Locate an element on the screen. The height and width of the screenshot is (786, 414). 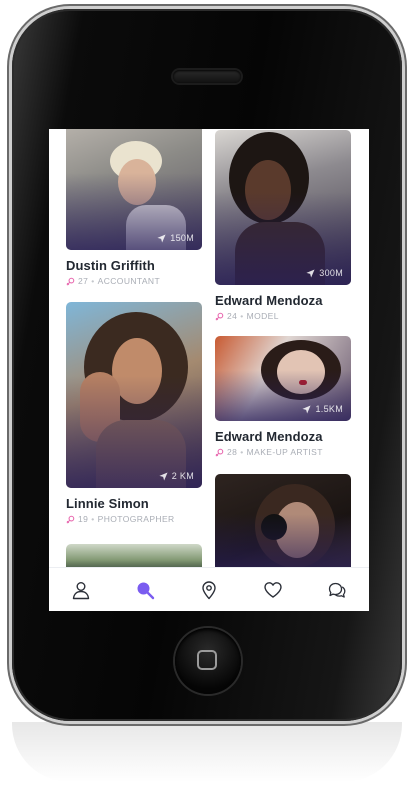
profile-occupation: PHOTOGRAPHER is located at coordinates (136, 519).